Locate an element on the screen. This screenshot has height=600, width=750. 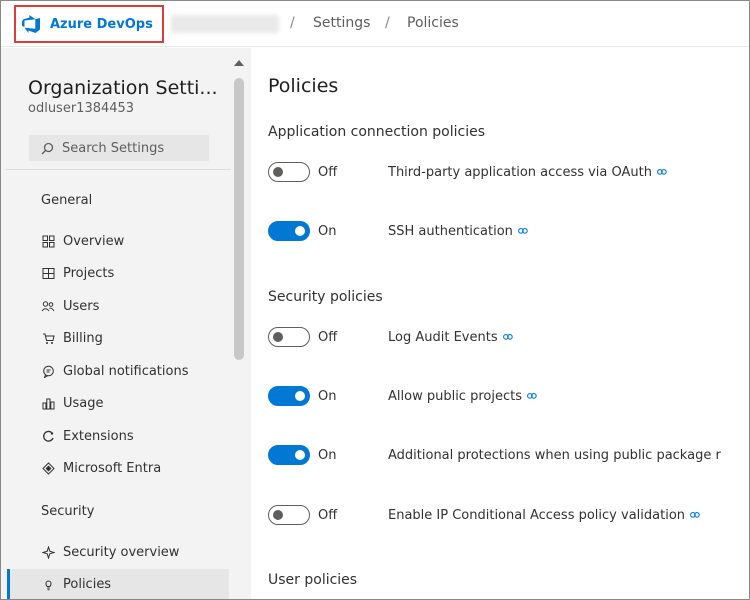
sidebar-item-usage: Usage is located at coordinates (118, 403).